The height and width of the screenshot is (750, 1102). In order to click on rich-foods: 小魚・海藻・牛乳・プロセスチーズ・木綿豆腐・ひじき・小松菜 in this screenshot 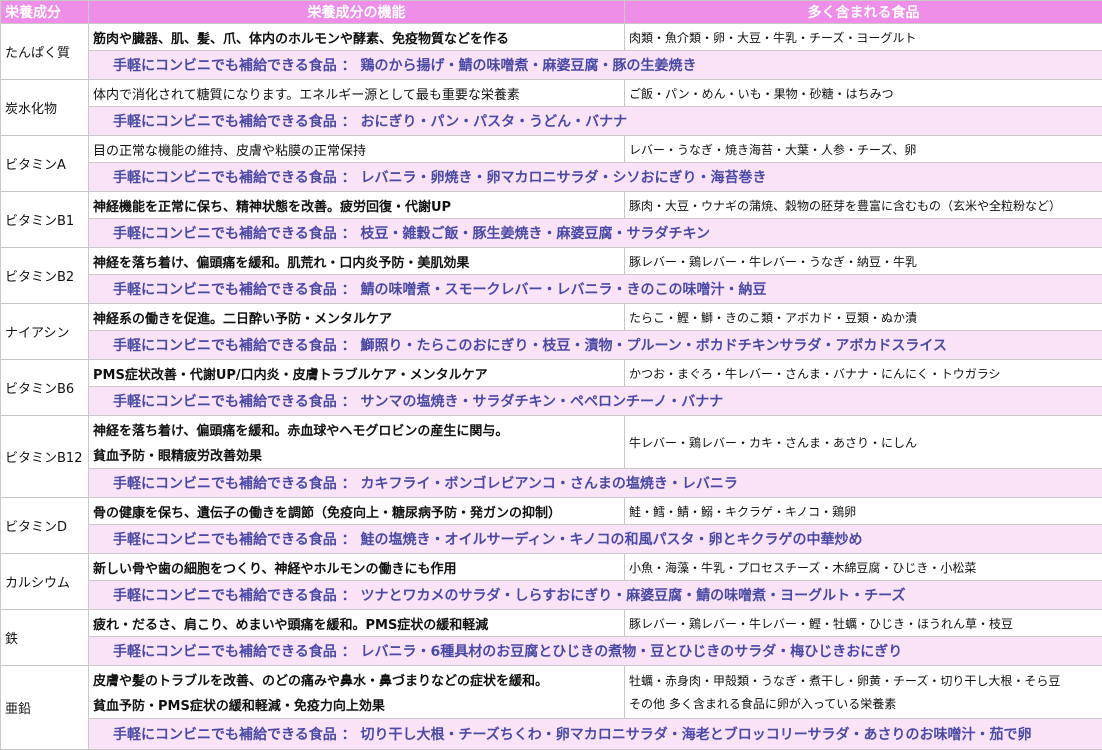, I will do `click(863, 567)`.